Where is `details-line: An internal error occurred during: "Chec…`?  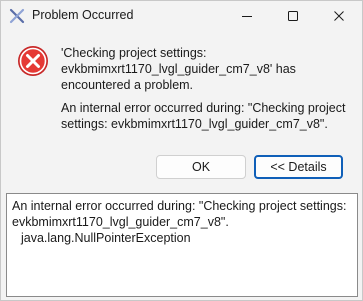
details-line: An internal error occurred during: "Chec… is located at coordinates (179, 206).